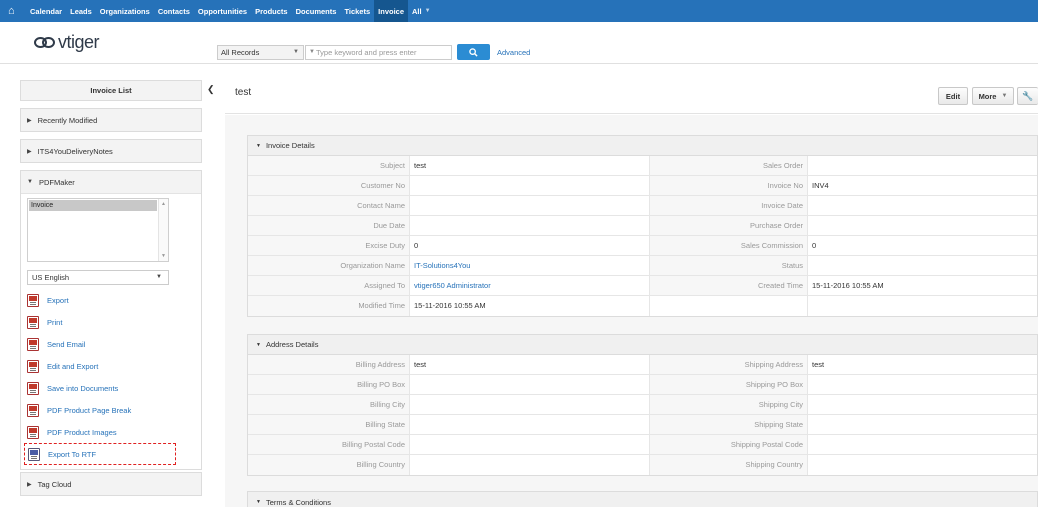 The image size is (1038, 507). What do you see at coordinates (378, 52) in the screenshot?
I see `search-input: ▼ Type keyword and press enter` at bounding box center [378, 52].